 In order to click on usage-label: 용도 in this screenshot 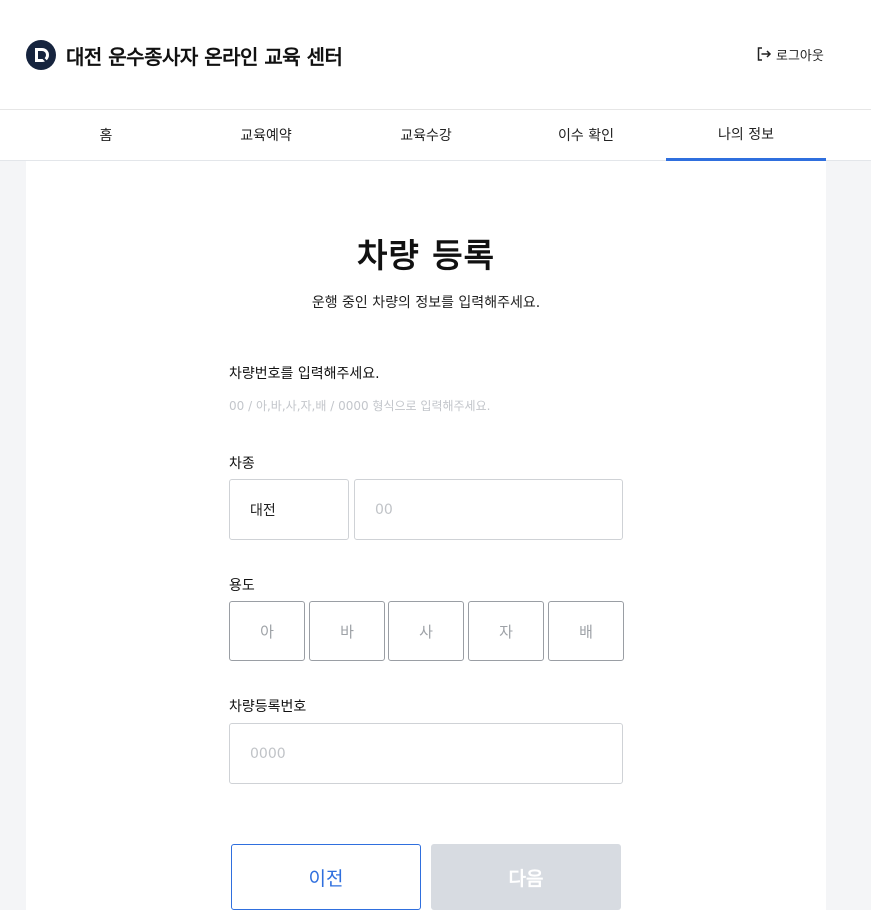, I will do `click(242, 586)`.